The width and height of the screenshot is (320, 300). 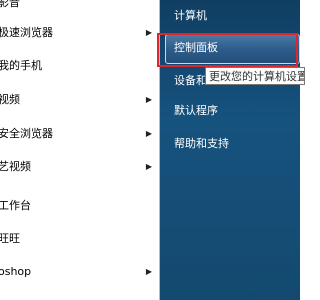 What do you see at coordinates (196, 110) in the screenshot?
I see `menu-item-label: 默认程序` at bounding box center [196, 110].